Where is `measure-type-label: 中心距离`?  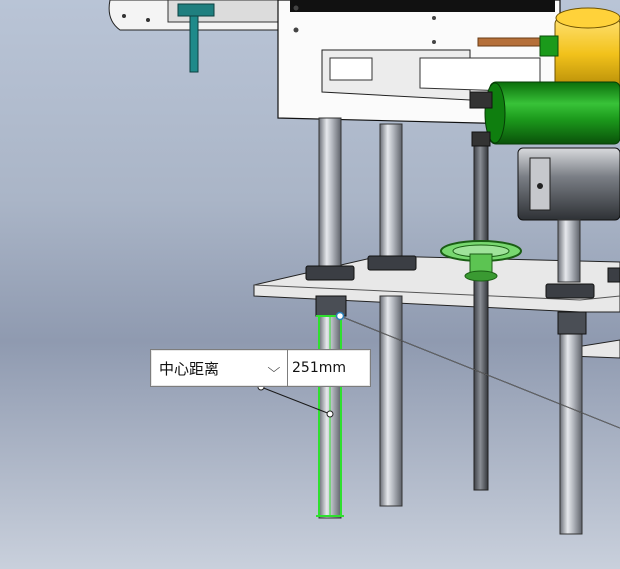
measure-type-label: 中心距离 is located at coordinates (189, 368).